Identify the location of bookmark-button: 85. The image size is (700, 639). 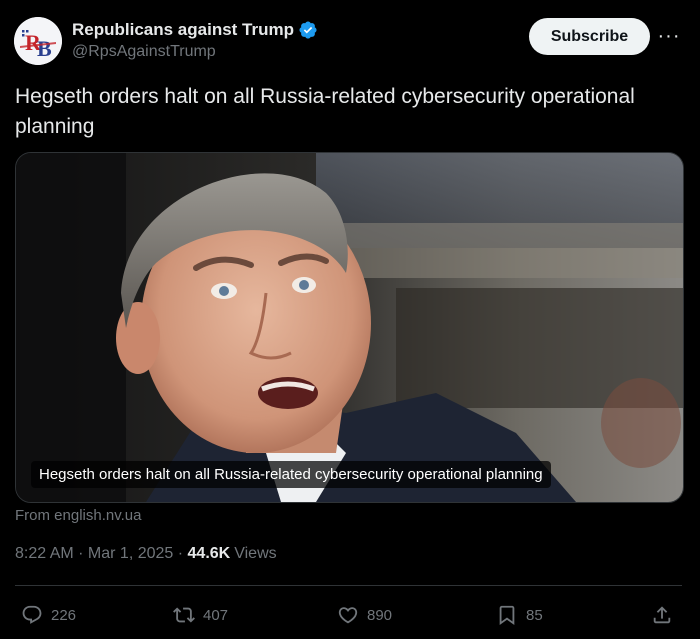
(519, 615).